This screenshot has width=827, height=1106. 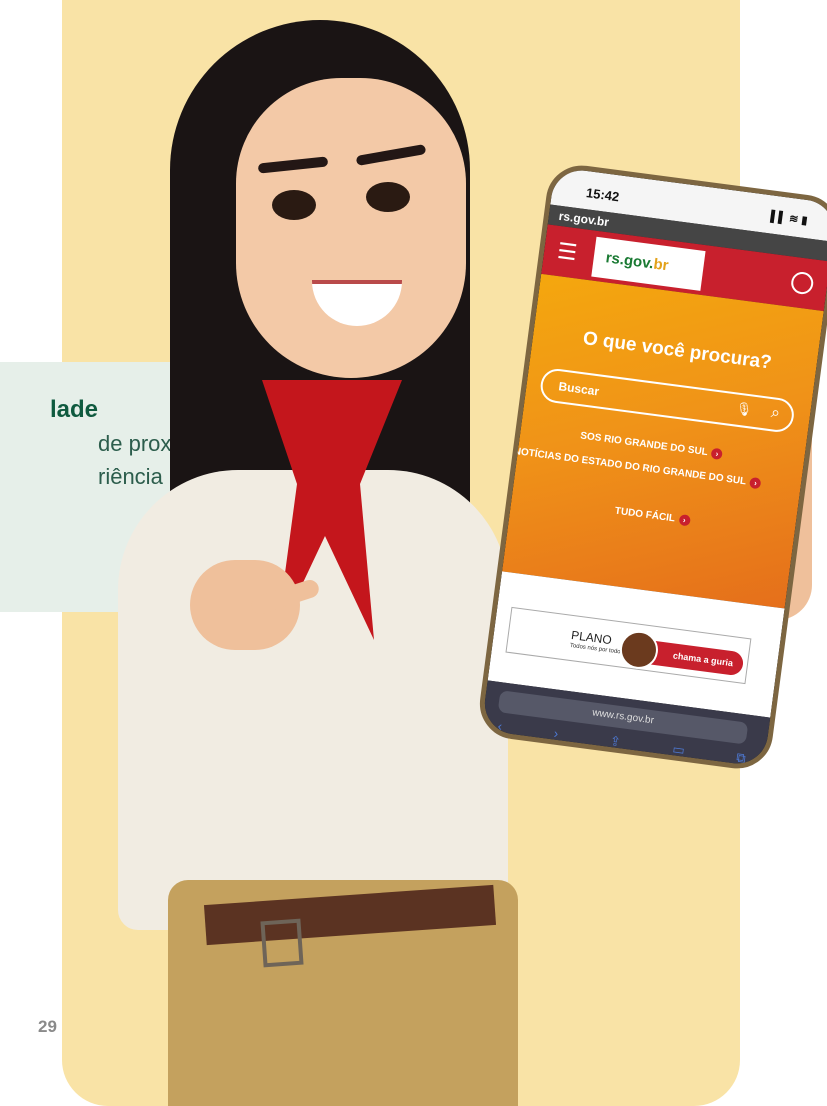 I want to click on logo-text: rs.gov.br, so click(x=637, y=262).